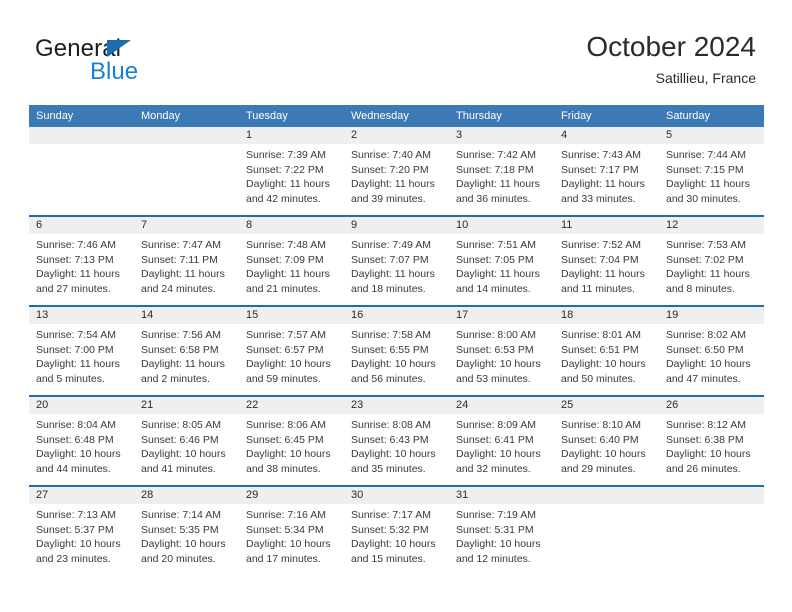  What do you see at coordinates (180, 439) in the screenshot?
I see `day-detail-line: Sunset: 6:46 PM` at bounding box center [180, 439].